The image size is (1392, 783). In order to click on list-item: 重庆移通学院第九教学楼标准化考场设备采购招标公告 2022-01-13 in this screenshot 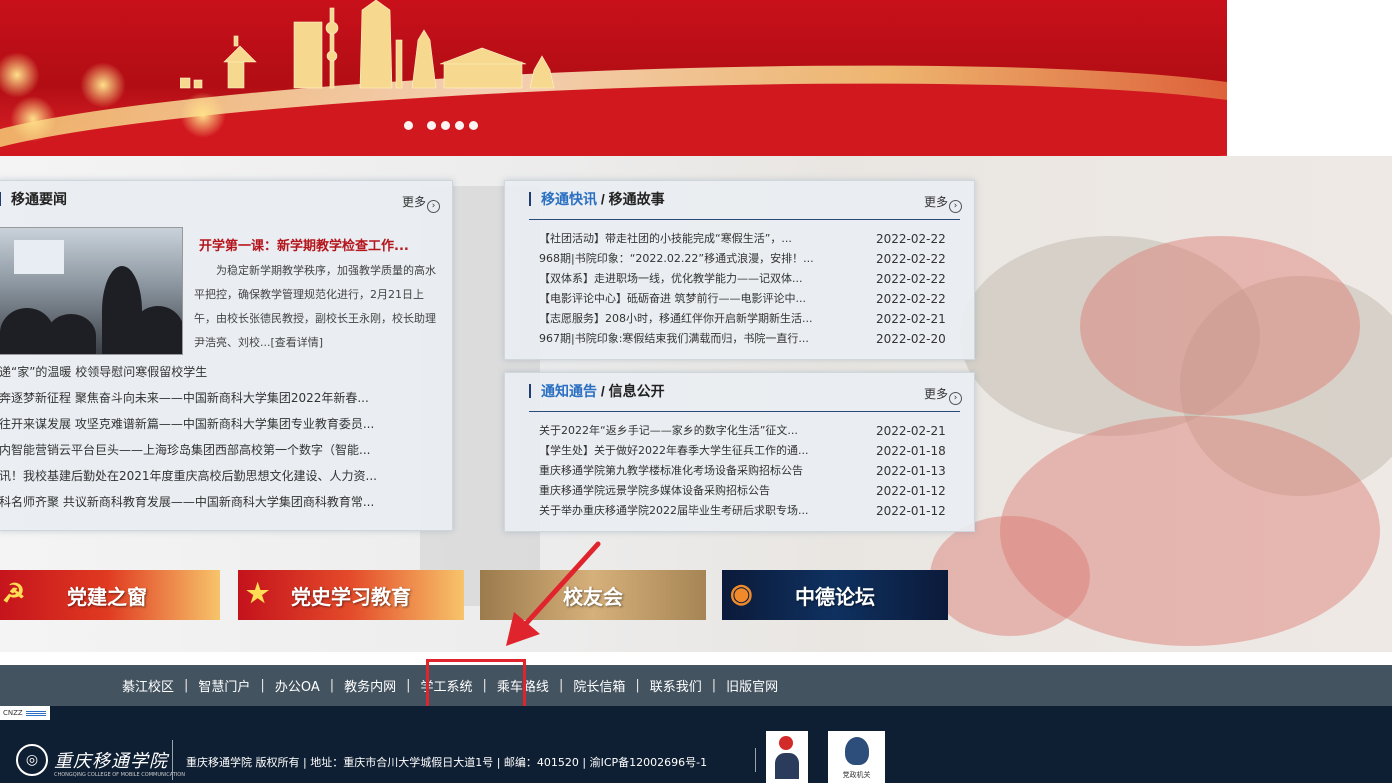, I will do `click(744, 471)`.